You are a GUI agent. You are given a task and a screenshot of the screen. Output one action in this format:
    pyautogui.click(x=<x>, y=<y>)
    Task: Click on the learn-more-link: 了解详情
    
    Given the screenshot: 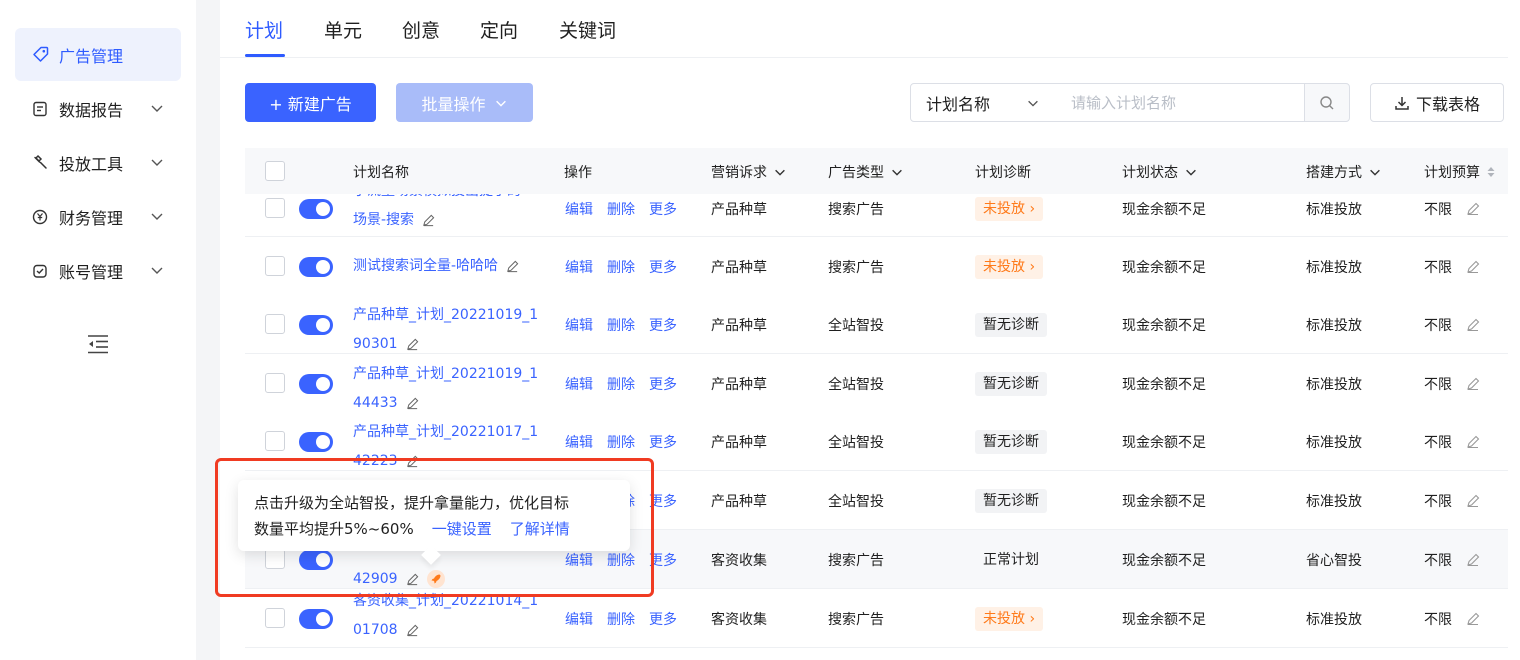 What is the action you would take?
    pyautogui.click(x=540, y=529)
    